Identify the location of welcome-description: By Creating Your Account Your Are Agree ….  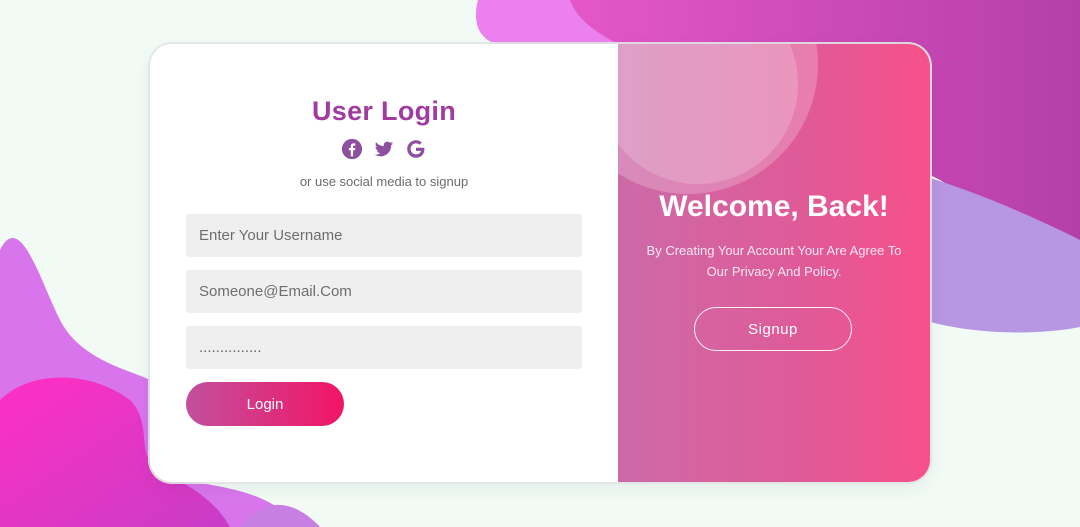
(774, 261).